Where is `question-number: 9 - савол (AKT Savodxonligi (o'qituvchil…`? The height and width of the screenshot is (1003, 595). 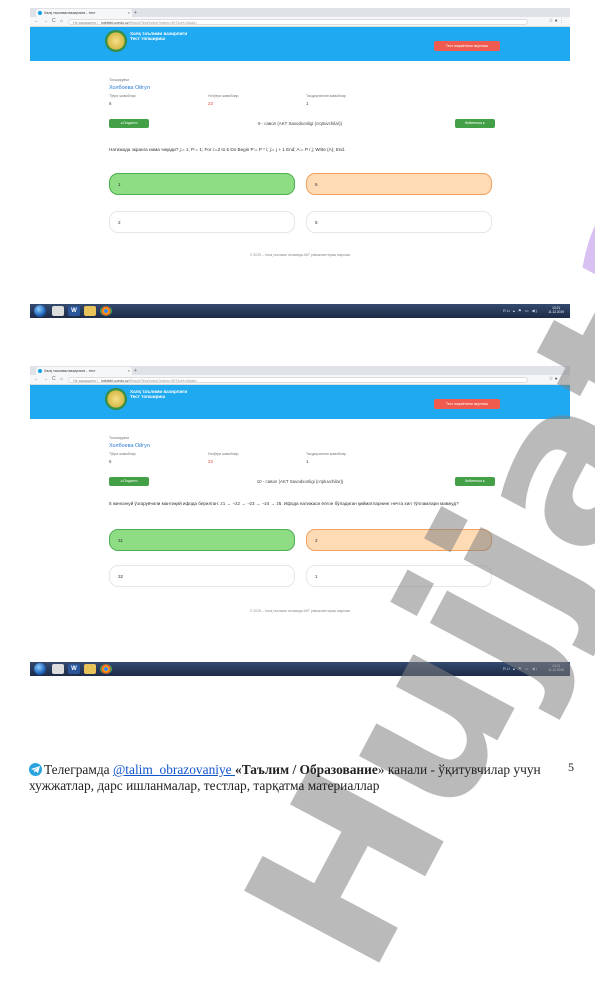
question-number: 9 - савол (AKT Savodxonligi (o'qituvchil… is located at coordinates (300, 123).